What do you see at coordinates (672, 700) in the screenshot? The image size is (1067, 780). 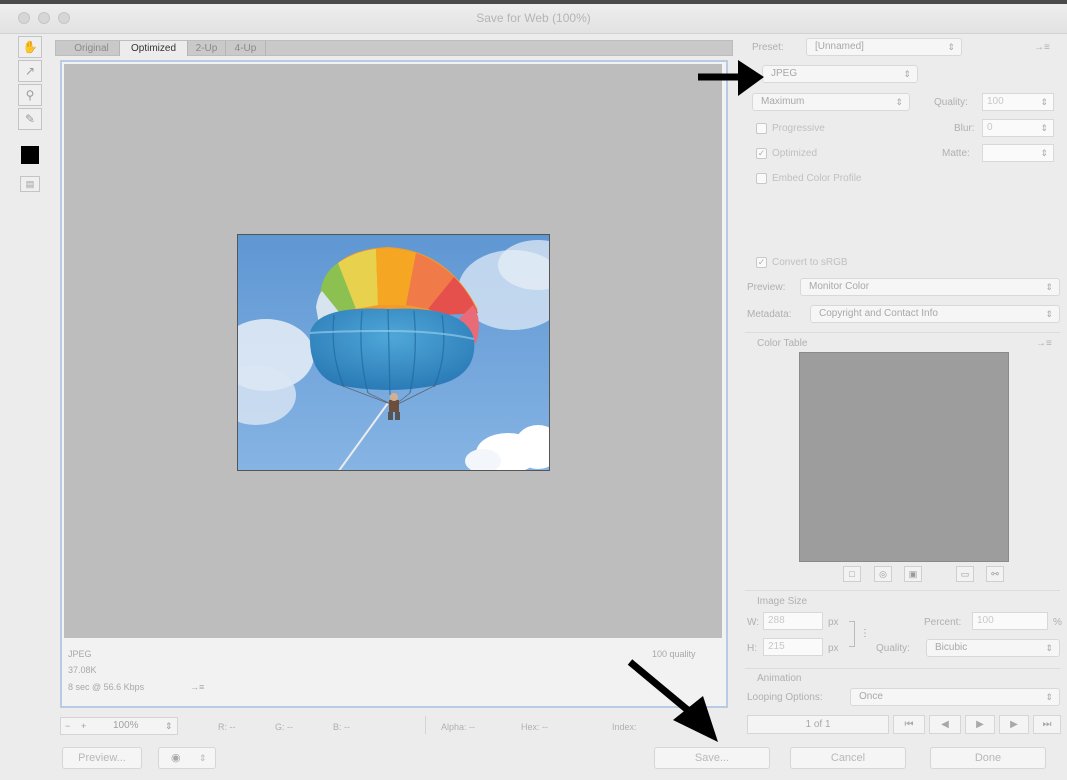 I see `arrow-to-save-icon` at bounding box center [672, 700].